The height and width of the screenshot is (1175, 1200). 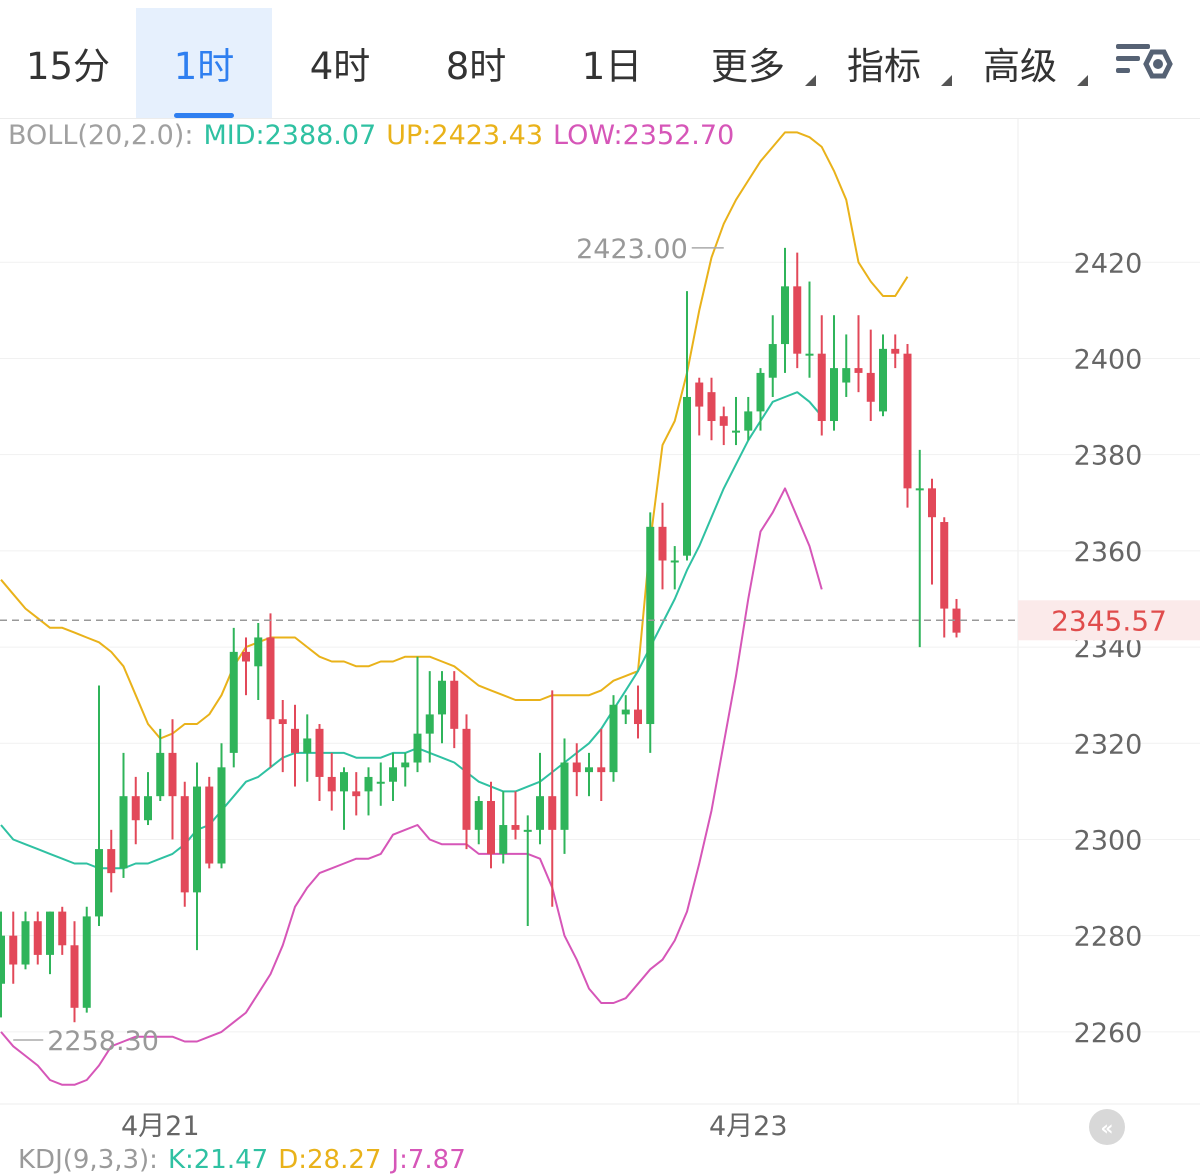 I want to click on tab-1: 1时, so click(x=204, y=63).